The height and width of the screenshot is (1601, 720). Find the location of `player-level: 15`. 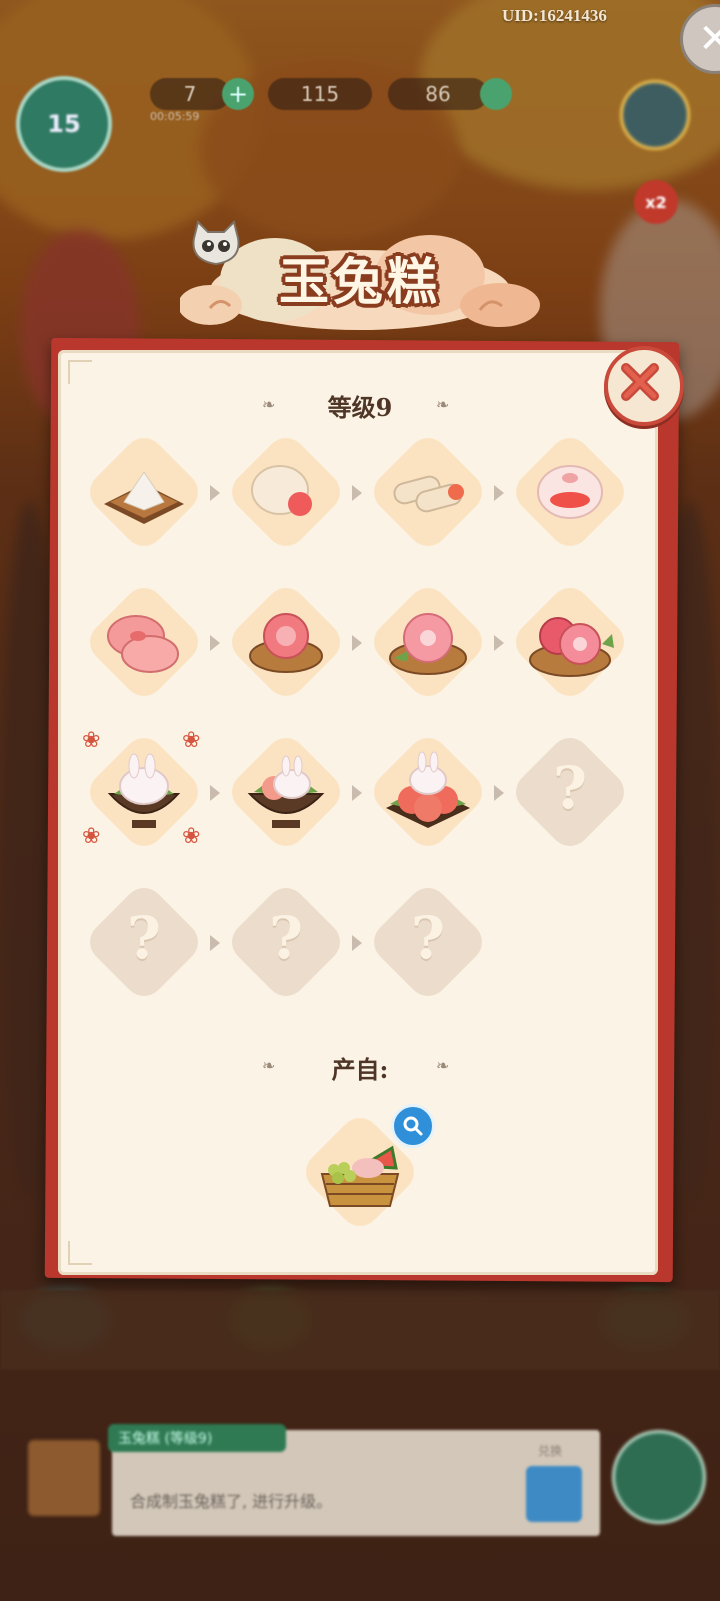

player-level: 15 is located at coordinates (64, 124).